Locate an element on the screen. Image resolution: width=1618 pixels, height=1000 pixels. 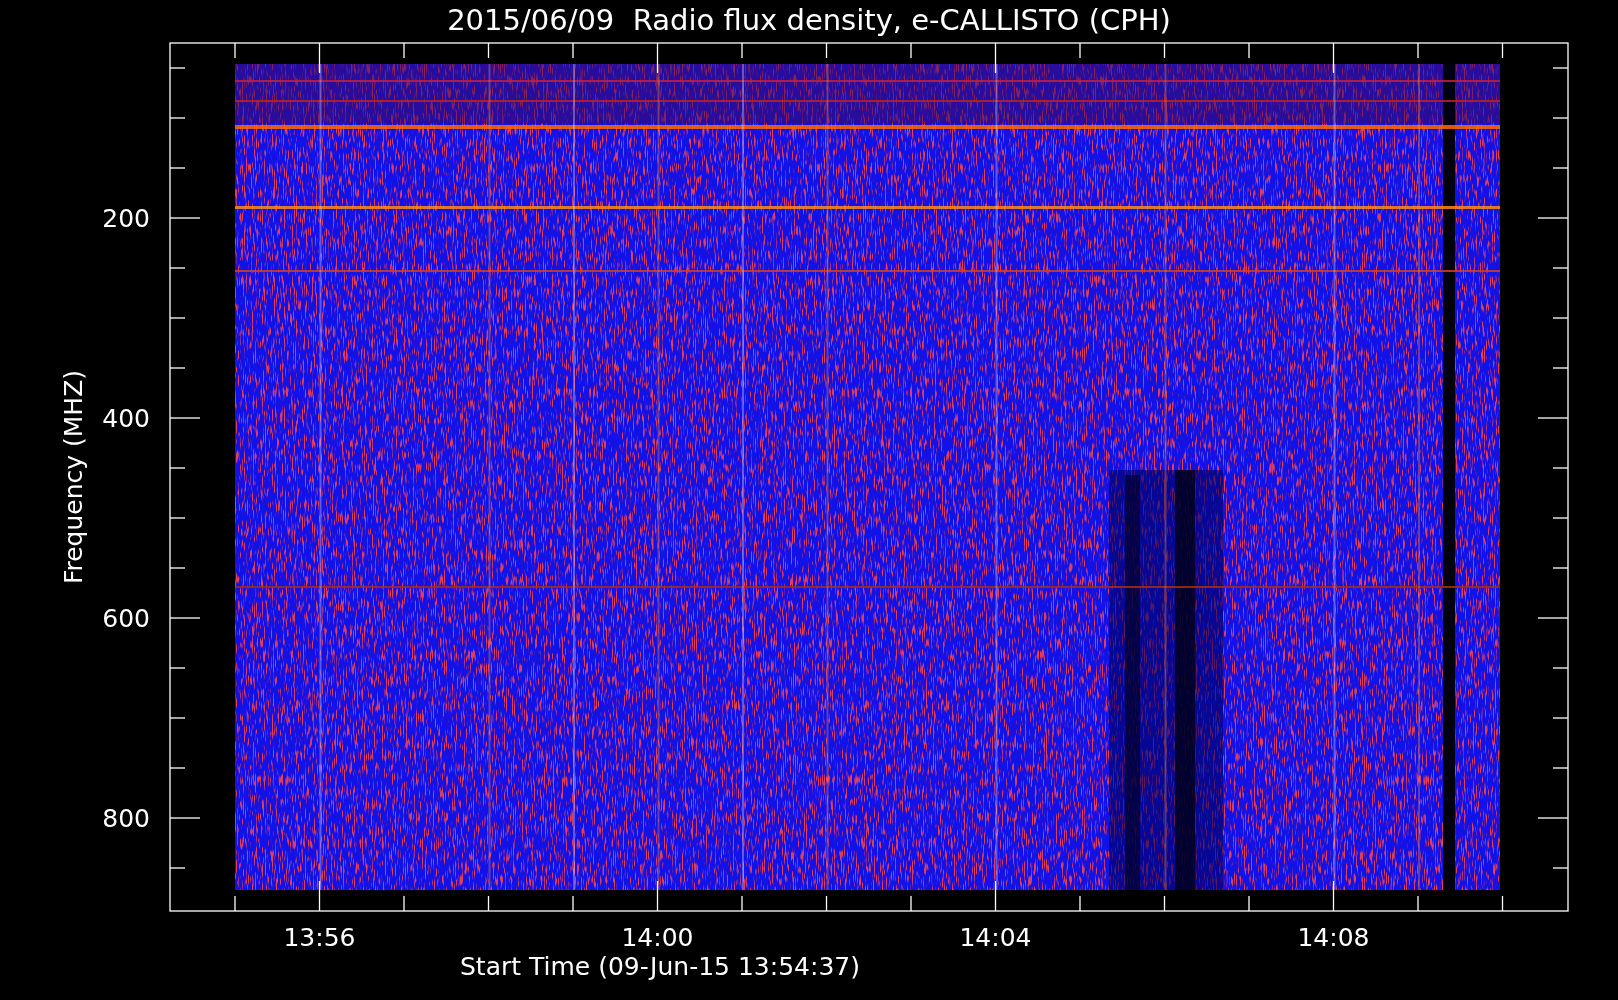
y-tick-label: 600 is located at coordinates (126, 618).